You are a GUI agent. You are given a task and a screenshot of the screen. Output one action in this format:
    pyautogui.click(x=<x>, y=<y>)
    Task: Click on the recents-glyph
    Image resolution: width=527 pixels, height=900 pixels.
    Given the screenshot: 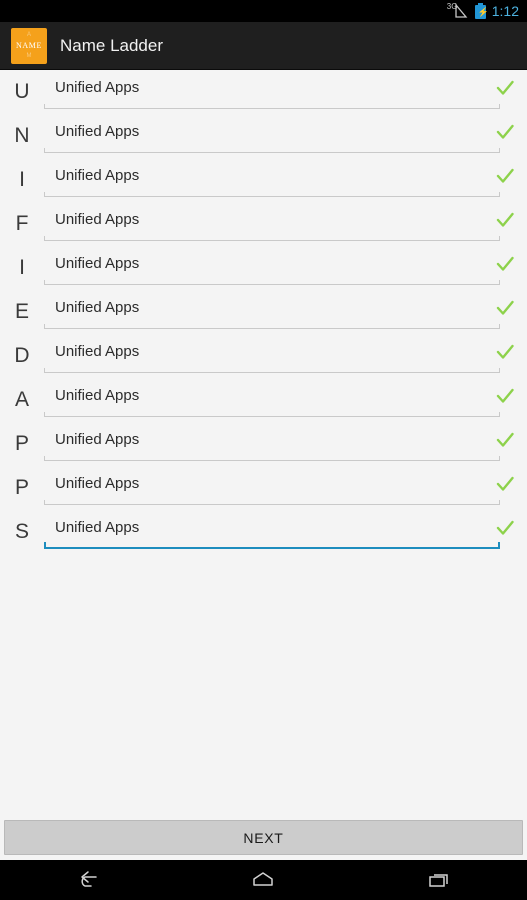 What is the action you would take?
    pyautogui.click(x=438, y=880)
    